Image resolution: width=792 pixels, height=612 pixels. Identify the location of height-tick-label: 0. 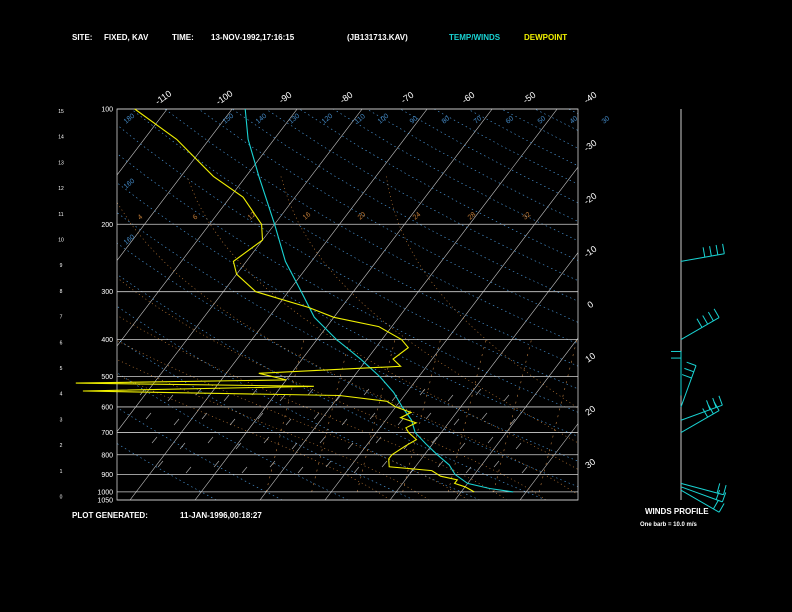
(61, 498).